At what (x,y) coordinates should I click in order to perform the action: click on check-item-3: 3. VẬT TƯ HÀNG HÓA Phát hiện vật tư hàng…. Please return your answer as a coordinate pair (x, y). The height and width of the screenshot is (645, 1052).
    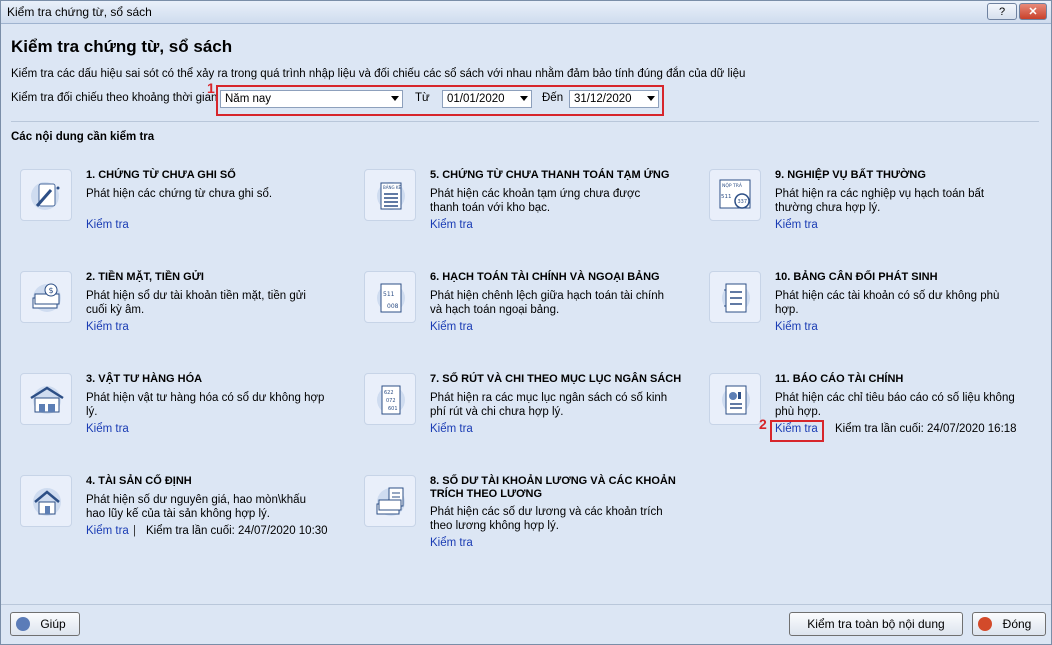
    Looking at the image, I should click on (185, 418).